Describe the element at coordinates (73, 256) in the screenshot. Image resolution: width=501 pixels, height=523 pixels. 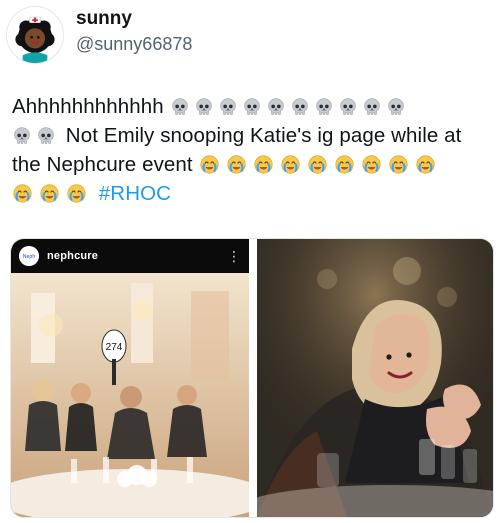
I see `instagram-account-name: nephcure` at that location.